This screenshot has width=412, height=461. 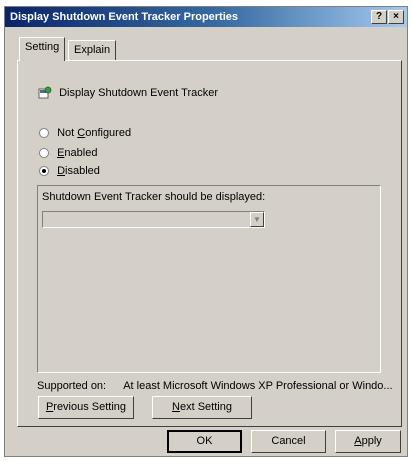 I want to click on help-button: ?, so click(x=379, y=17).